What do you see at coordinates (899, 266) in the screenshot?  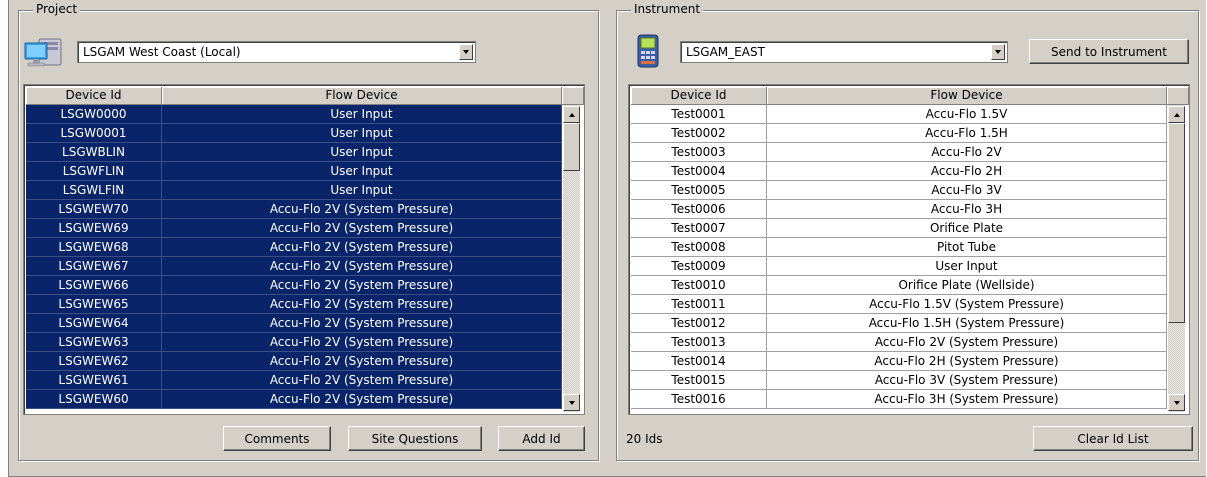 I see `table-row: Test0009 User Input` at bounding box center [899, 266].